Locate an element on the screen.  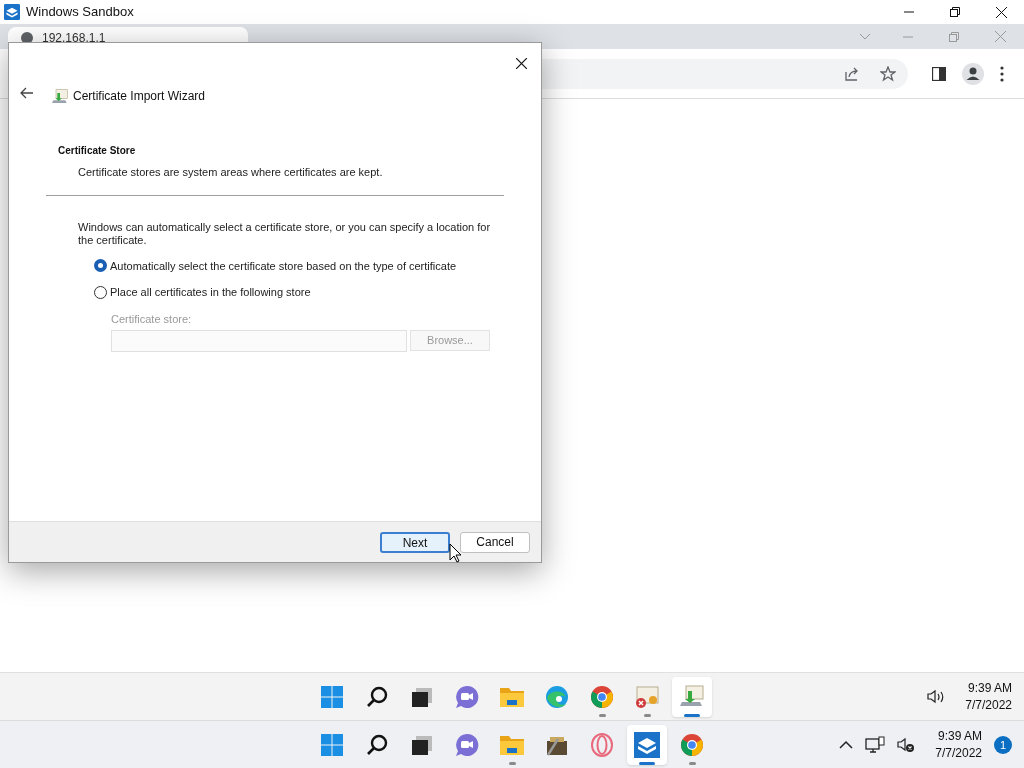
dialog-title: Certificate Import Wizard is located at coordinates (139, 96).